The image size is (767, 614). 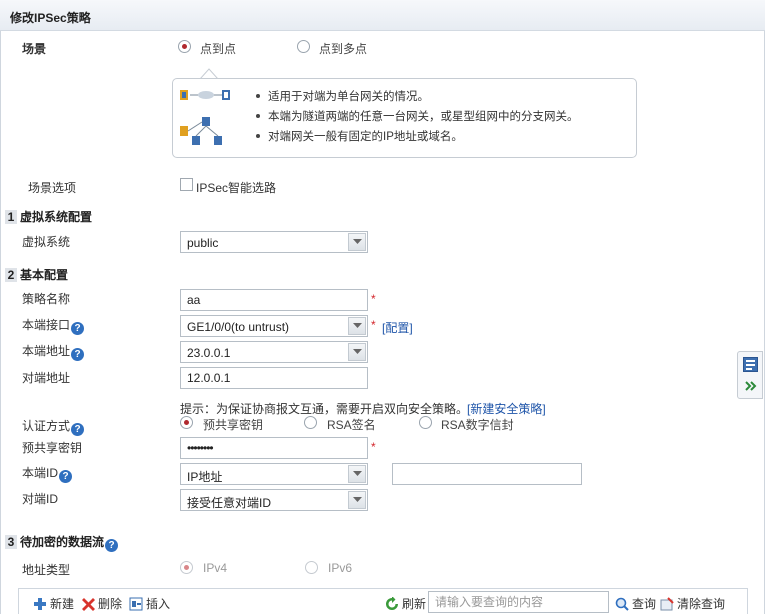 I want to click on new-button: 新建, so click(x=53, y=603).